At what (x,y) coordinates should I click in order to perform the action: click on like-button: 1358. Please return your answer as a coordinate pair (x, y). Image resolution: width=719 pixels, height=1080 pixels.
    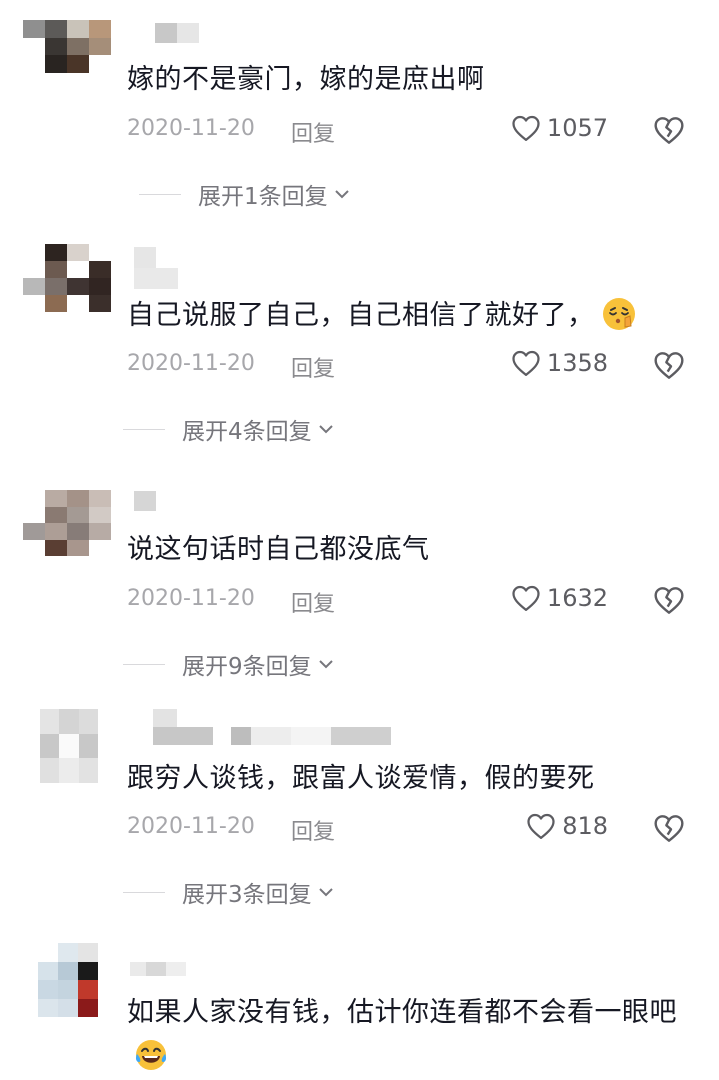
    Looking at the image, I should click on (559, 363).